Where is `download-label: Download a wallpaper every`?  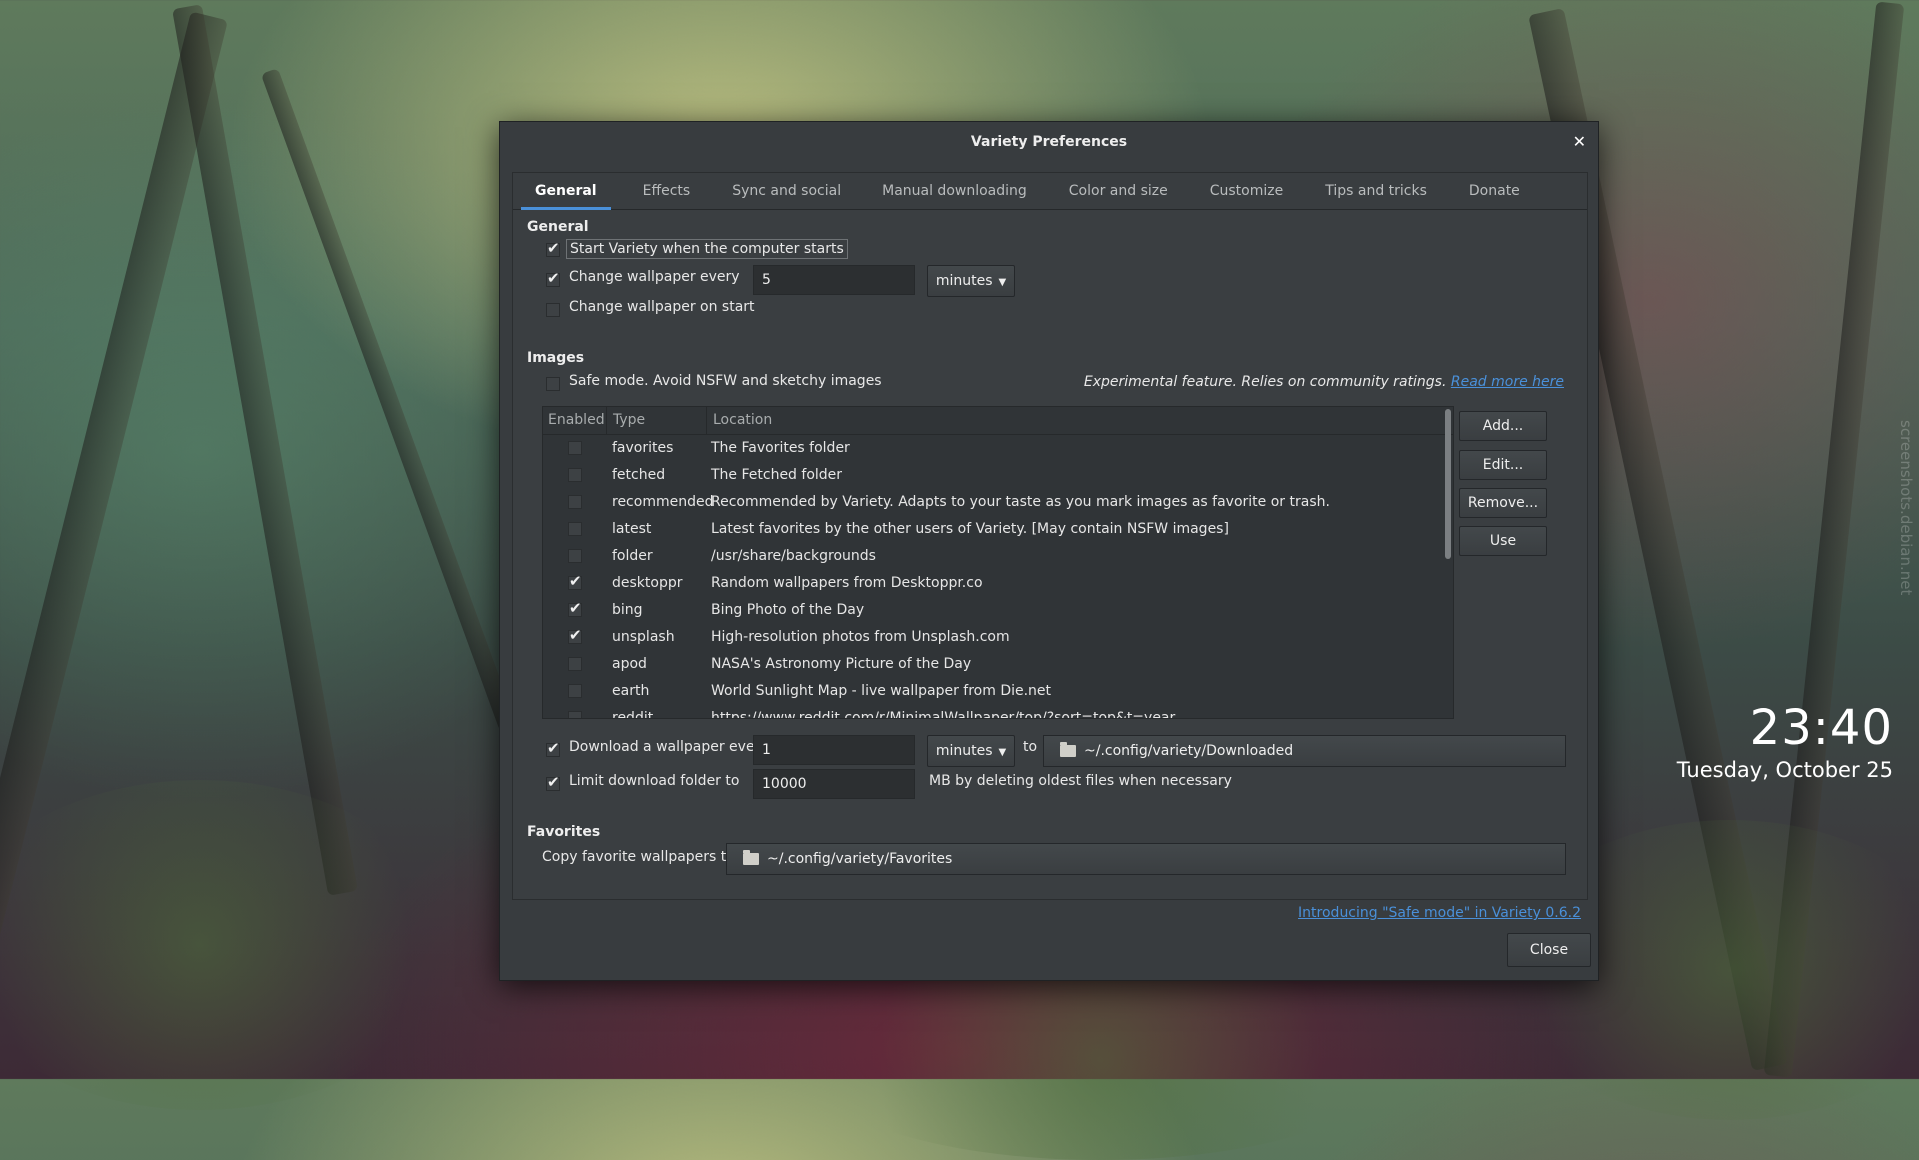 download-label: Download a wallpaper every is located at coordinates (669, 747).